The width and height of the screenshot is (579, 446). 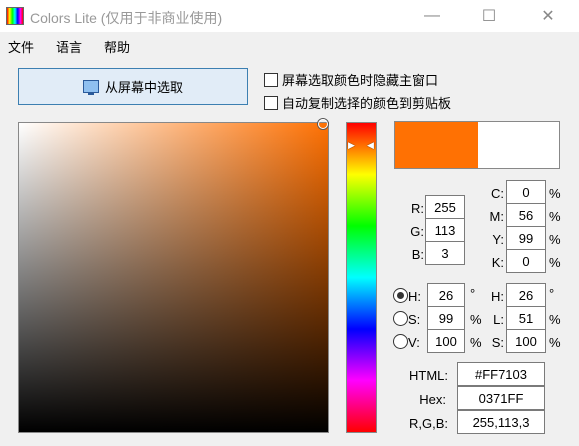 What do you see at coordinates (271, 79) in the screenshot?
I see `hide-main-checkbox` at bounding box center [271, 79].